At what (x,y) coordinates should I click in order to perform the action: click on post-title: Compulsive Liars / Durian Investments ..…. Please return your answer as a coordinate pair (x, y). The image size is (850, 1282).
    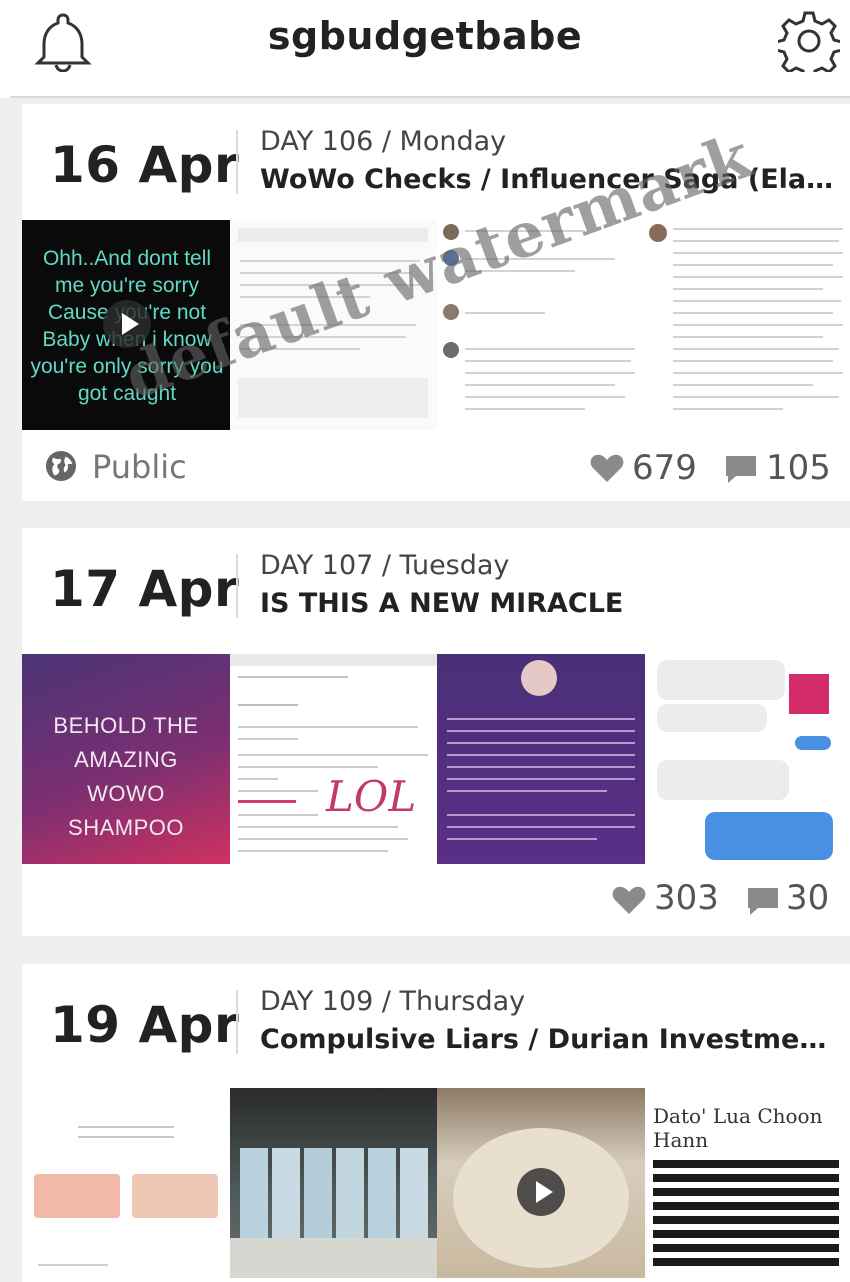
    Looking at the image, I should click on (547, 1039).